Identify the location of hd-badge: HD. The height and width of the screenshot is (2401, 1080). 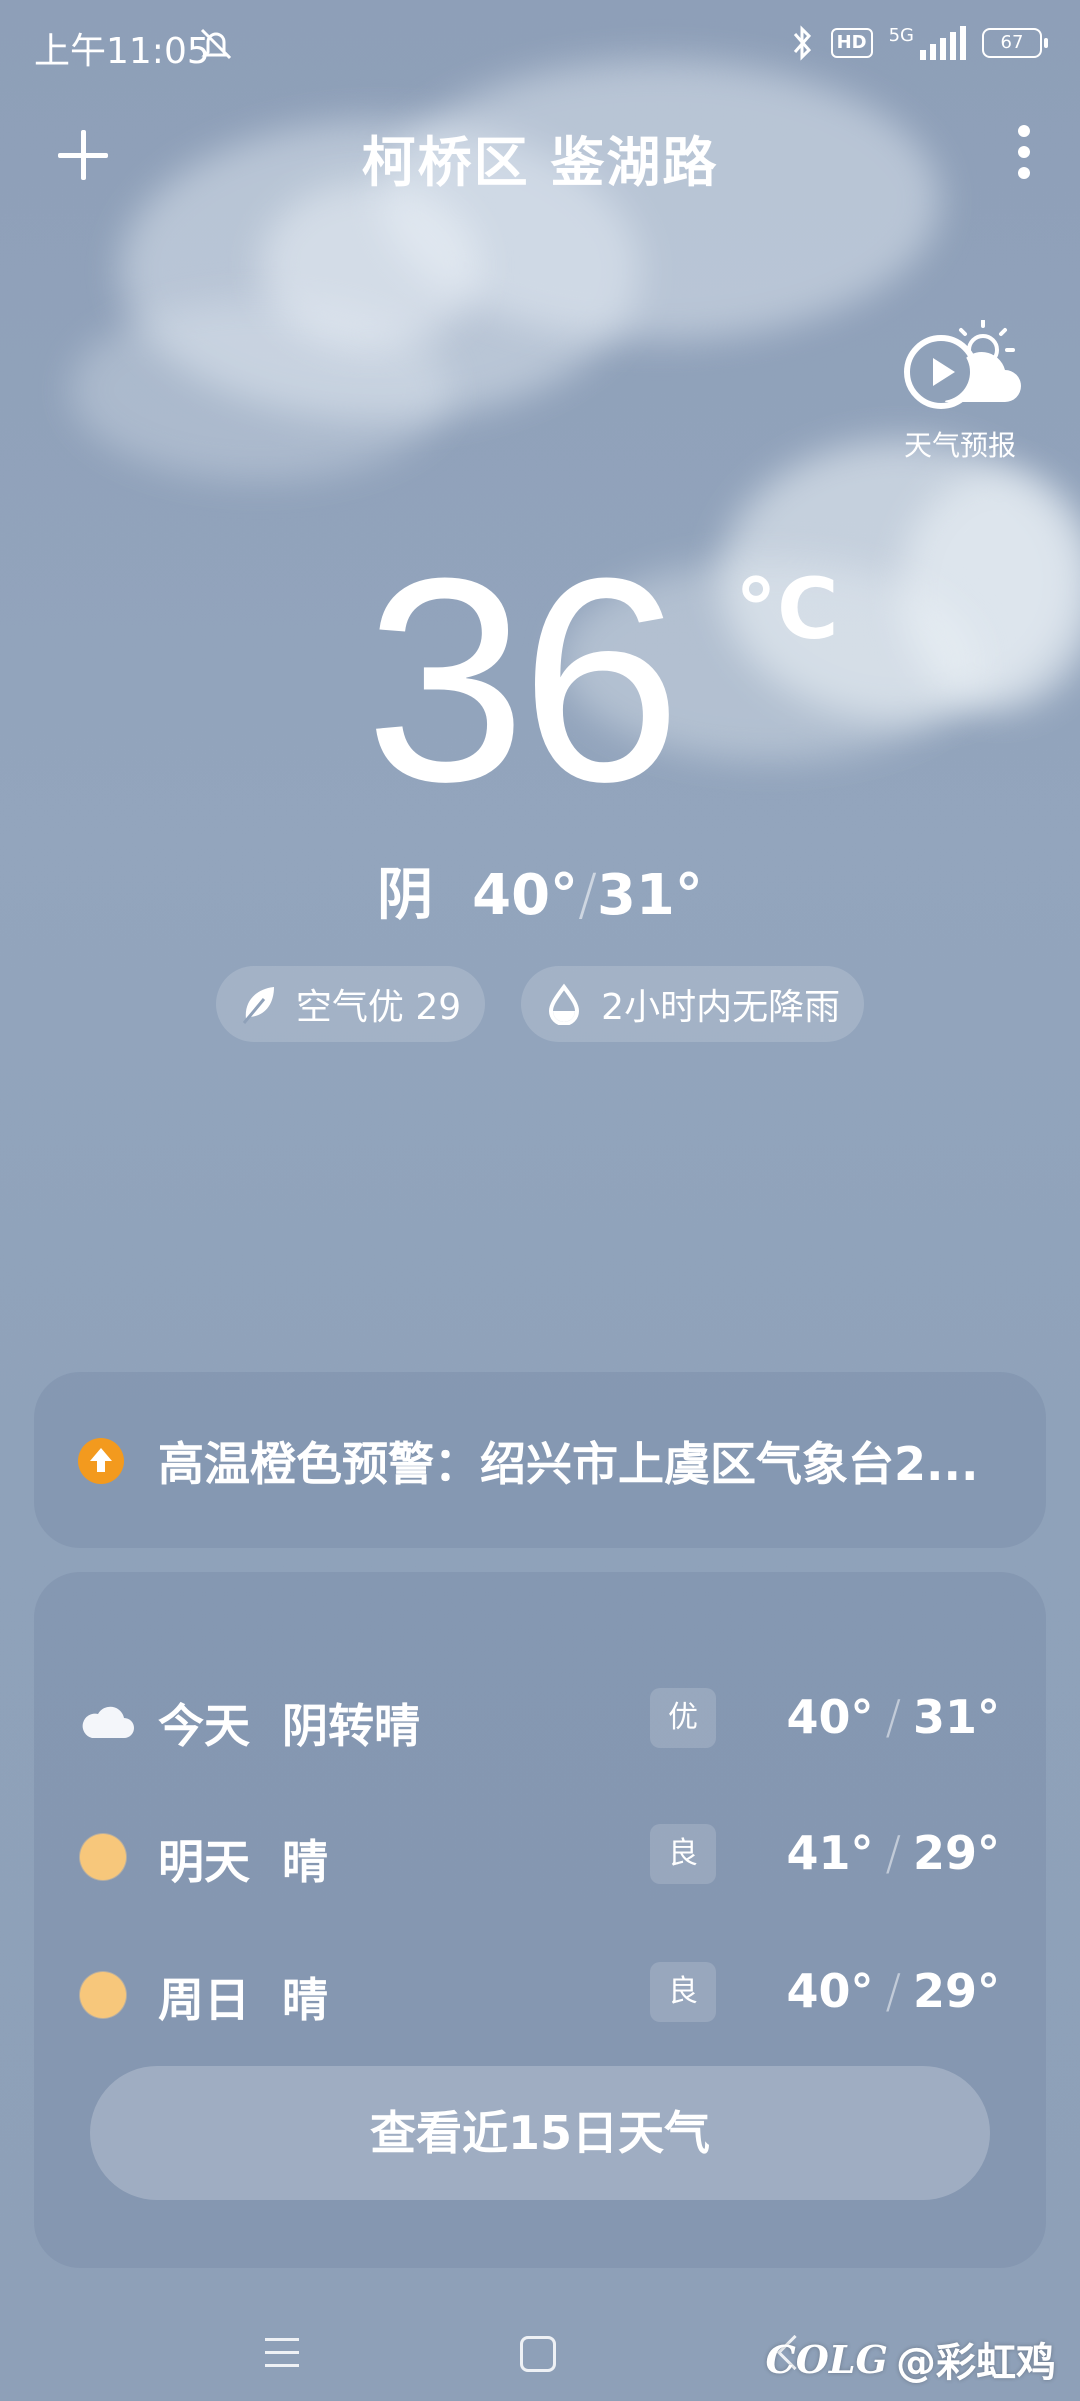
(851, 43).